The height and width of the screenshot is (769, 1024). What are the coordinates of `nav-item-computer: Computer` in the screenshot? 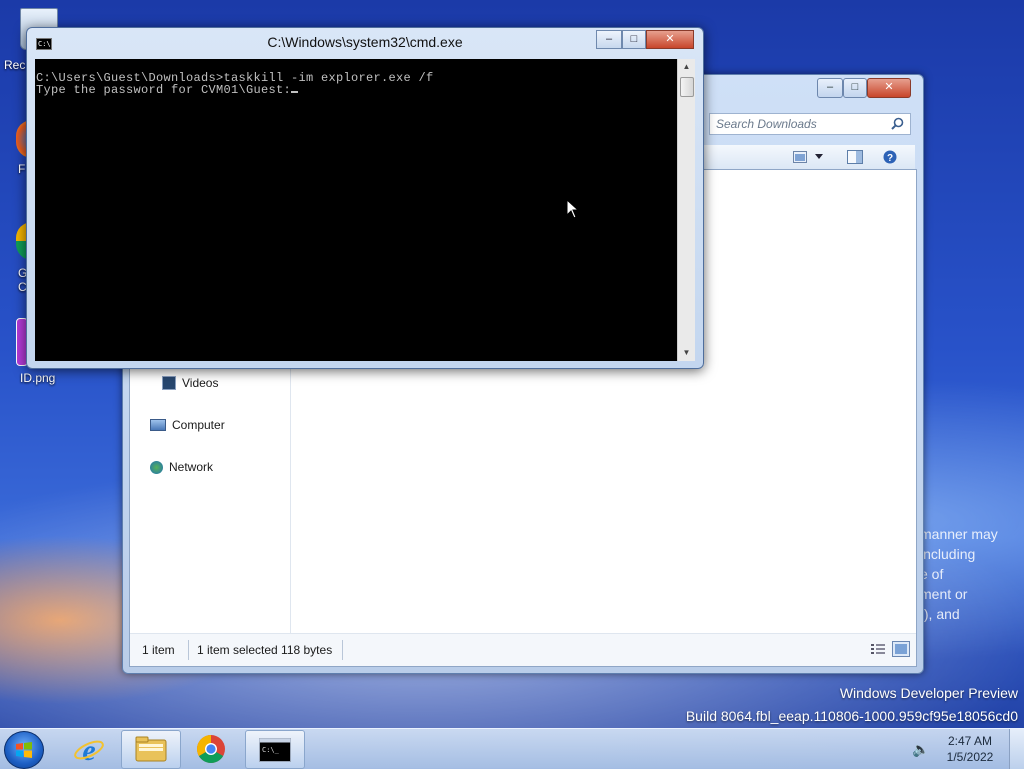 It's located at (187, 425).